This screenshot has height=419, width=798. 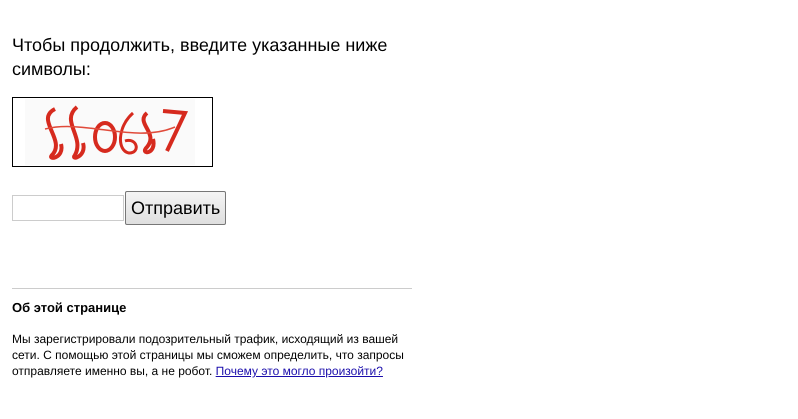 I want to click on section-heading: Об этой странице, so click(x=70, y=307).